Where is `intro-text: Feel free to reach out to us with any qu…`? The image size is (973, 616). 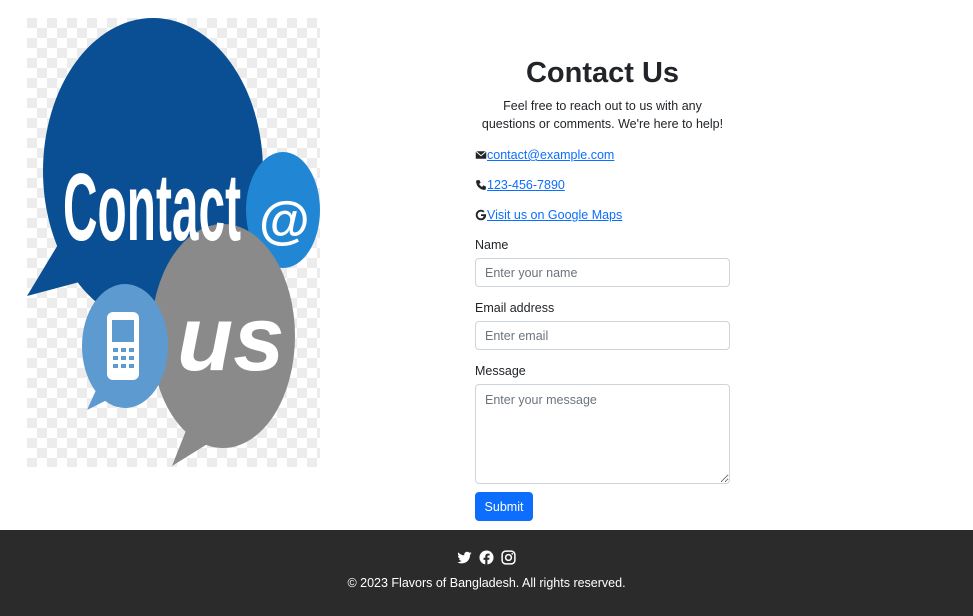 intro-text: Feel free to reach out to us with any qu… is located at coordinates (602, 115).